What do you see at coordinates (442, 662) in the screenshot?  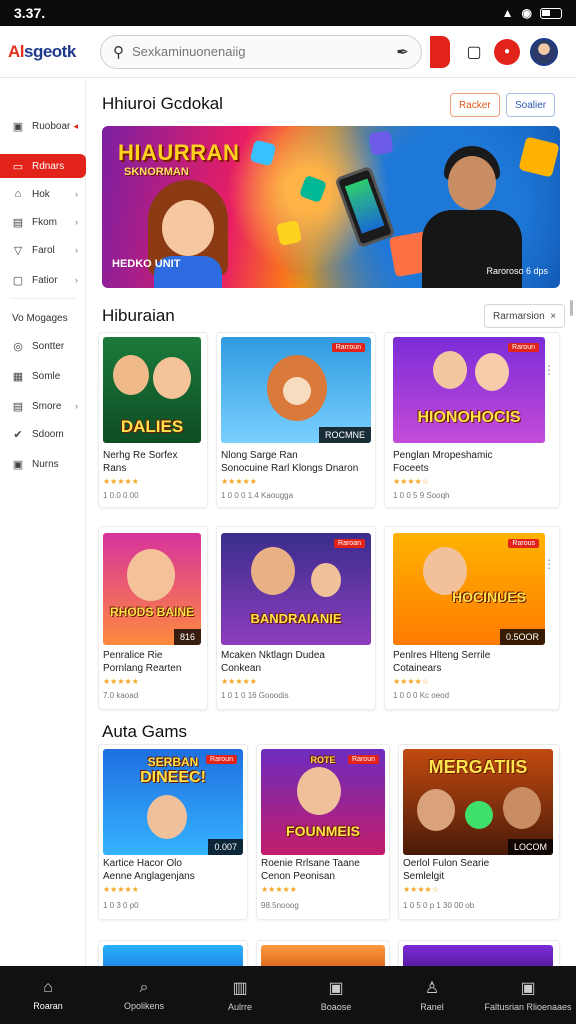 I see `game-title: Penlres Hlteng Serrile Cotainears` at bounding box center [442, 662].